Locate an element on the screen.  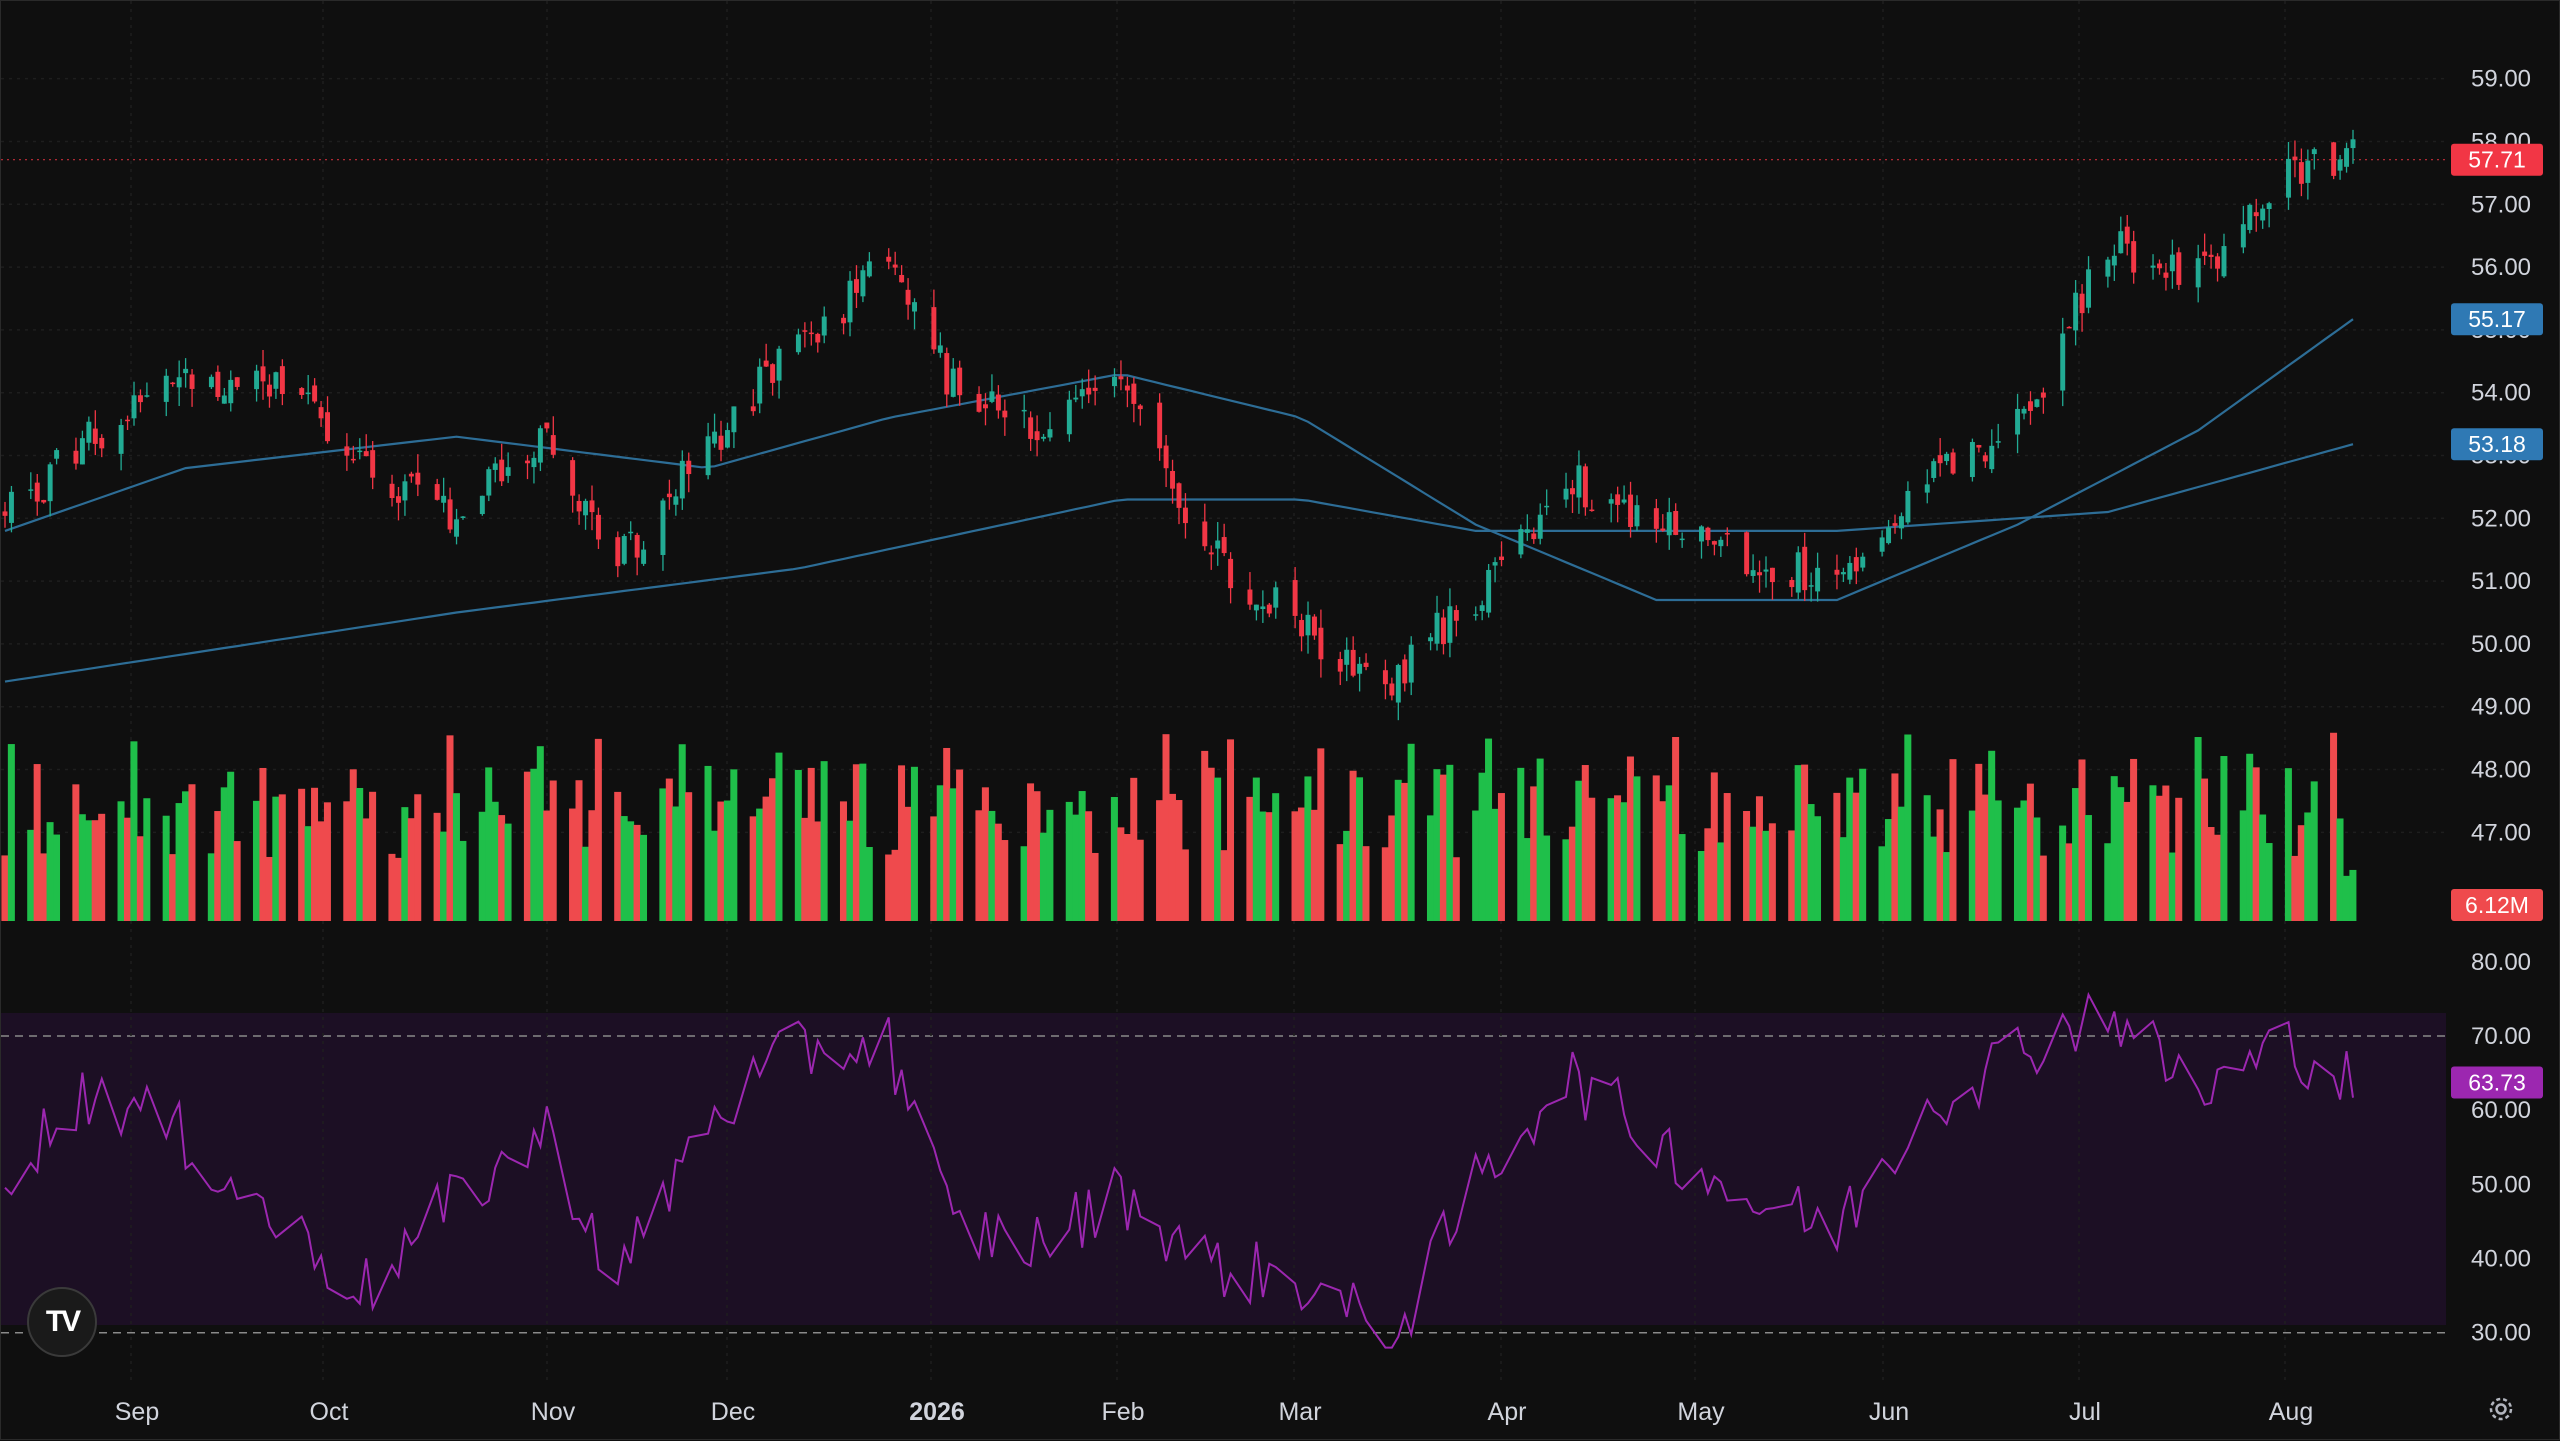
rsi-tick-label: 40.00 is located at coordinates (2501, 1259).